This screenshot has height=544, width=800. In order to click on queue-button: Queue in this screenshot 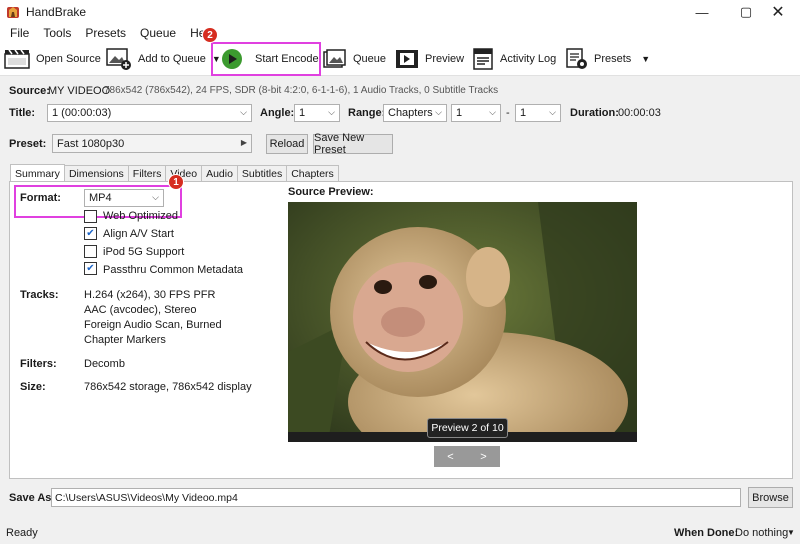, I will do `click(354, 59)`.